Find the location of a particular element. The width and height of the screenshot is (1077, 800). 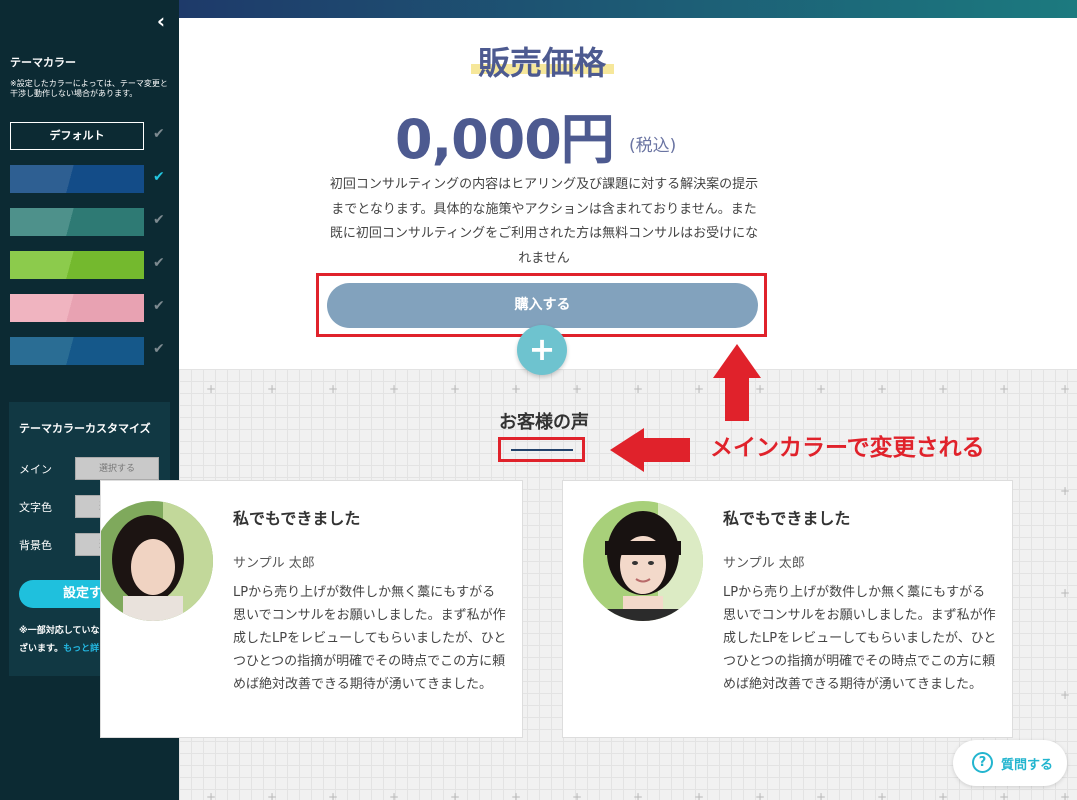

theme-option-default: デフォルト ✔ is located at coordinates (90, 136).